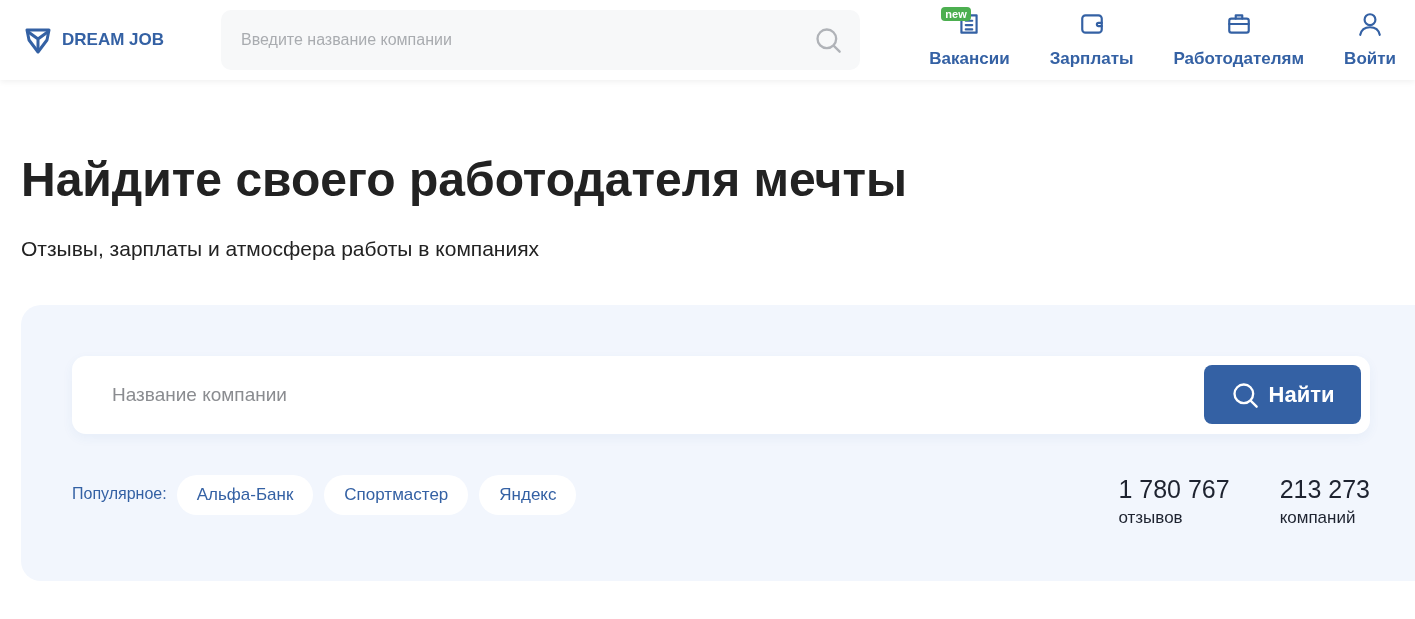 Image resolution: width=1415 pixels, height=619 pixels. What do you see at coordinates (1238, 24) in the screenshot?
I see `briefcase-icon` at bounding box center [1238, 24].